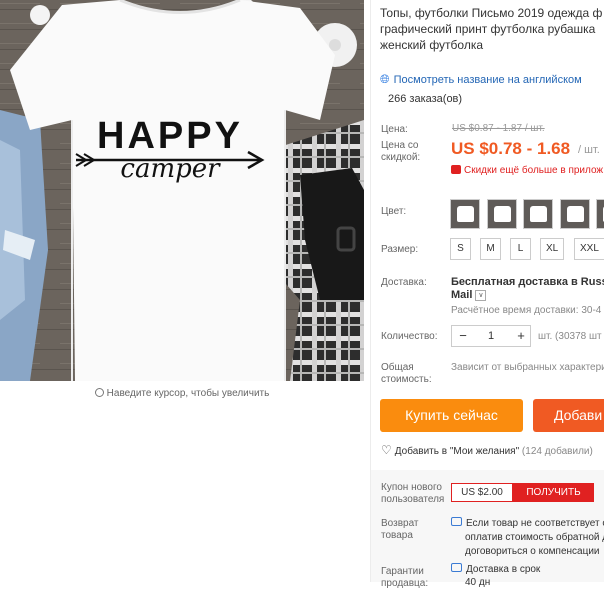 The image size is (604, 590). What do you see at coordinates (182, 393) in the screenshot?
I see `zoom-hint: Наведите курсор, чтобы увеличить` at bounding box center [182, 393].